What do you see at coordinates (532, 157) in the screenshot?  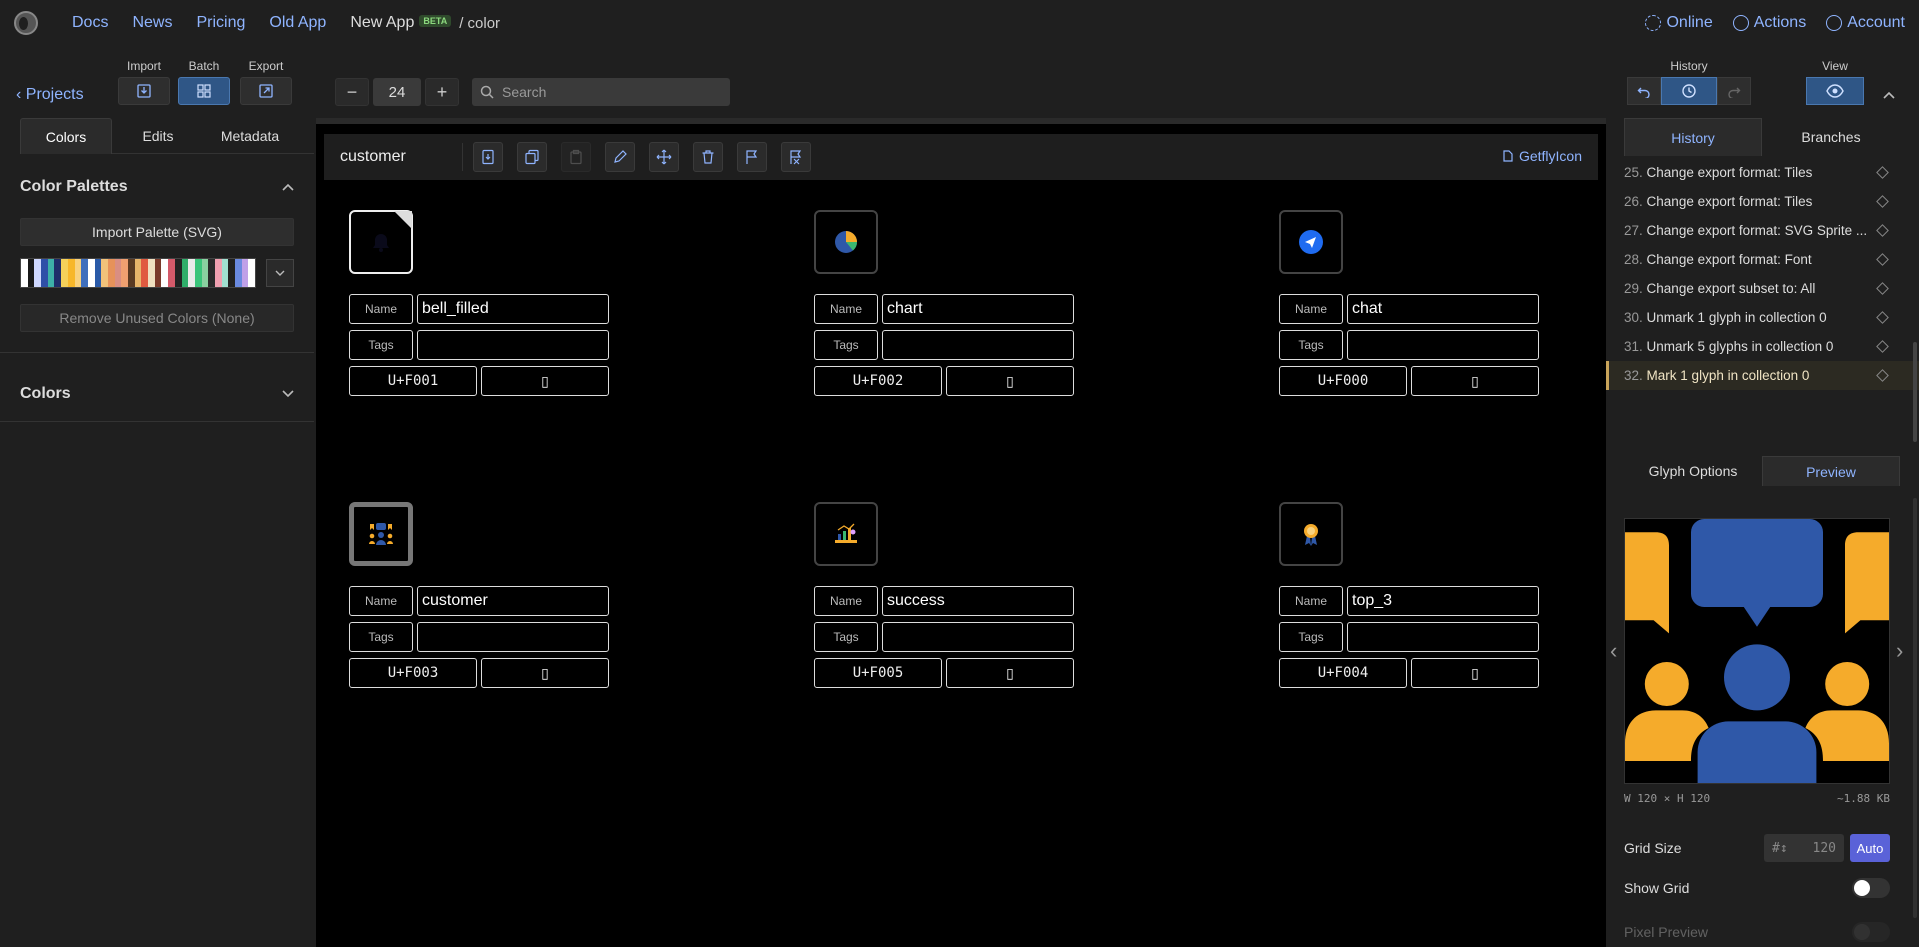 I see `copy-button` at bounding box center [532, 157].